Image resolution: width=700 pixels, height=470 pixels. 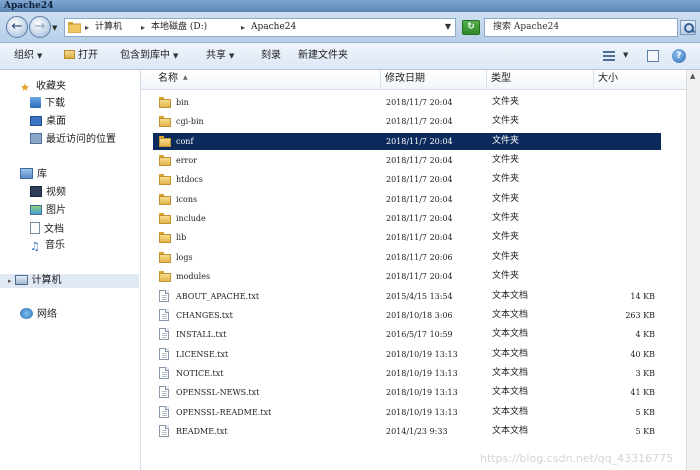 I want to click on scroll-up-icon: ▲, so click(x=692, y=76).